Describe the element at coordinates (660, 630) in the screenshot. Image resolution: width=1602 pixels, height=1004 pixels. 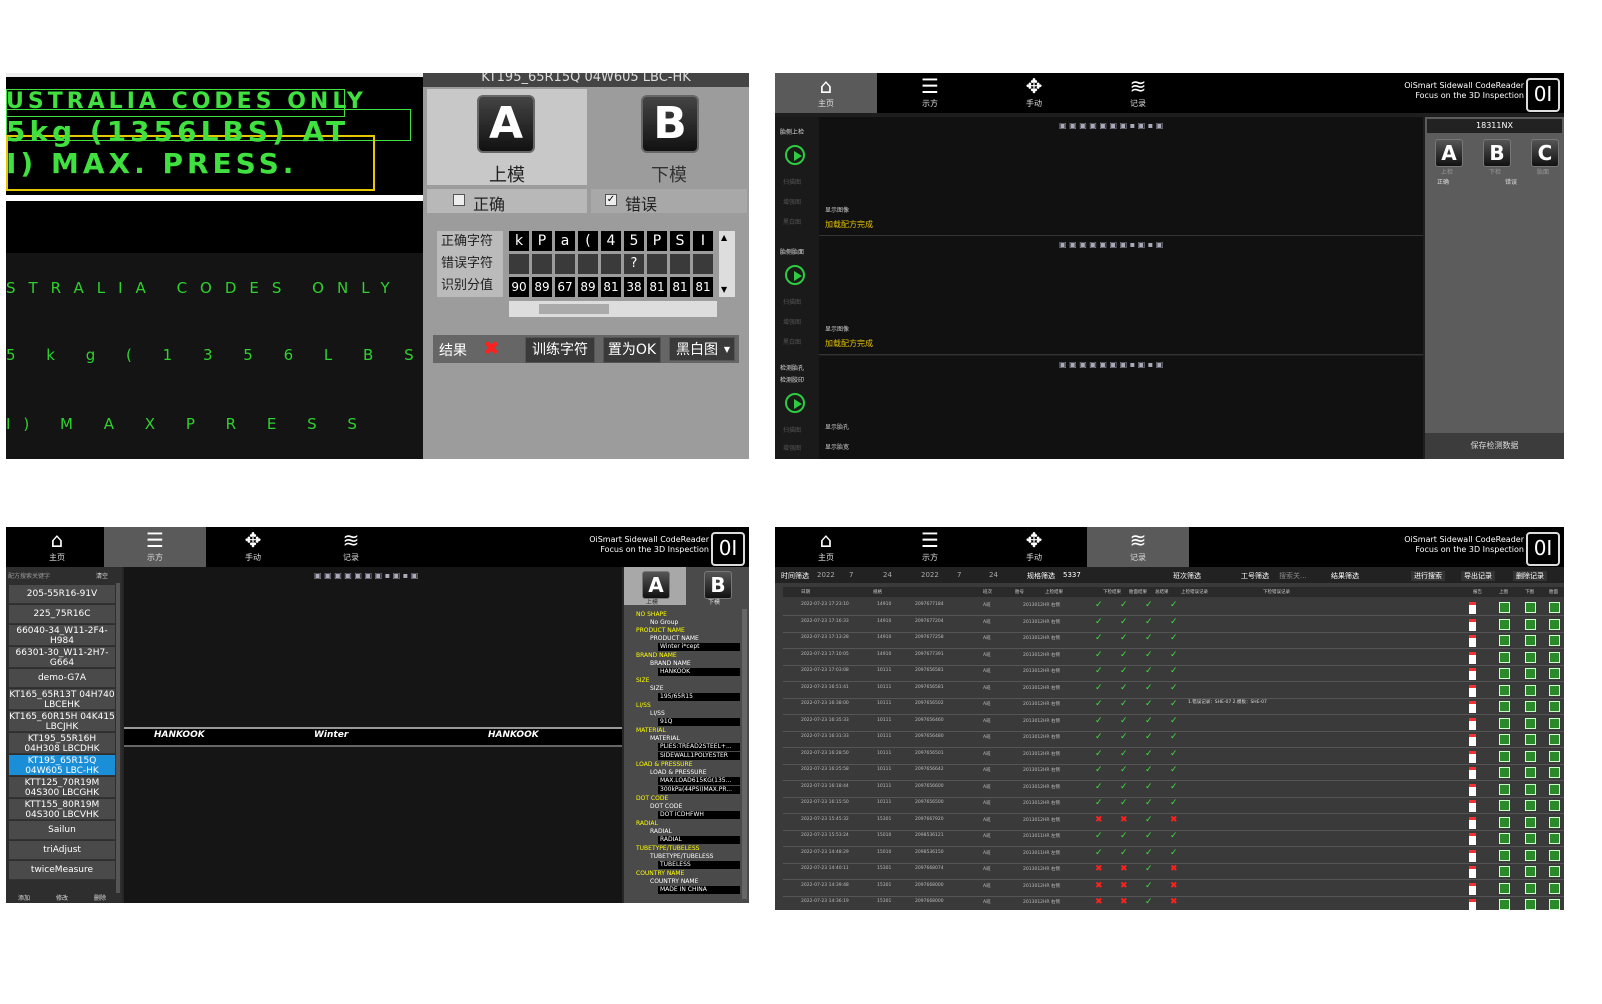
I see `tree-group-node: PRODUCT NAME` at that location.